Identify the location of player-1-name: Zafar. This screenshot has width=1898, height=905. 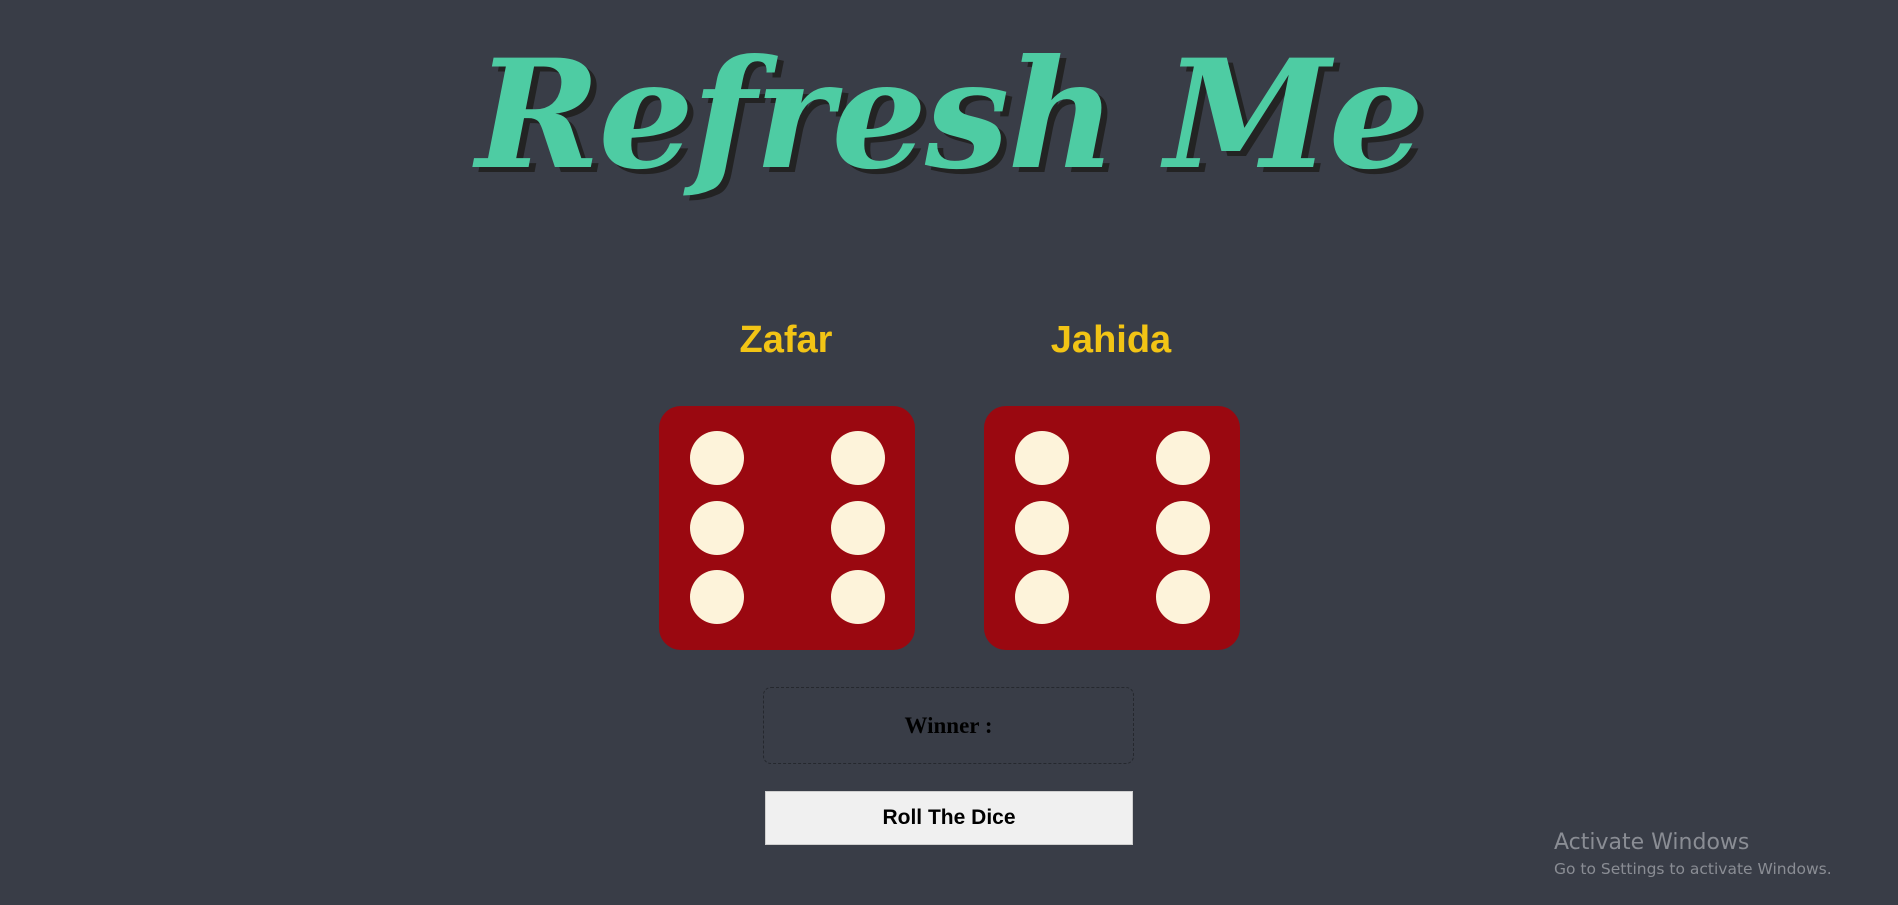
(786, 340).